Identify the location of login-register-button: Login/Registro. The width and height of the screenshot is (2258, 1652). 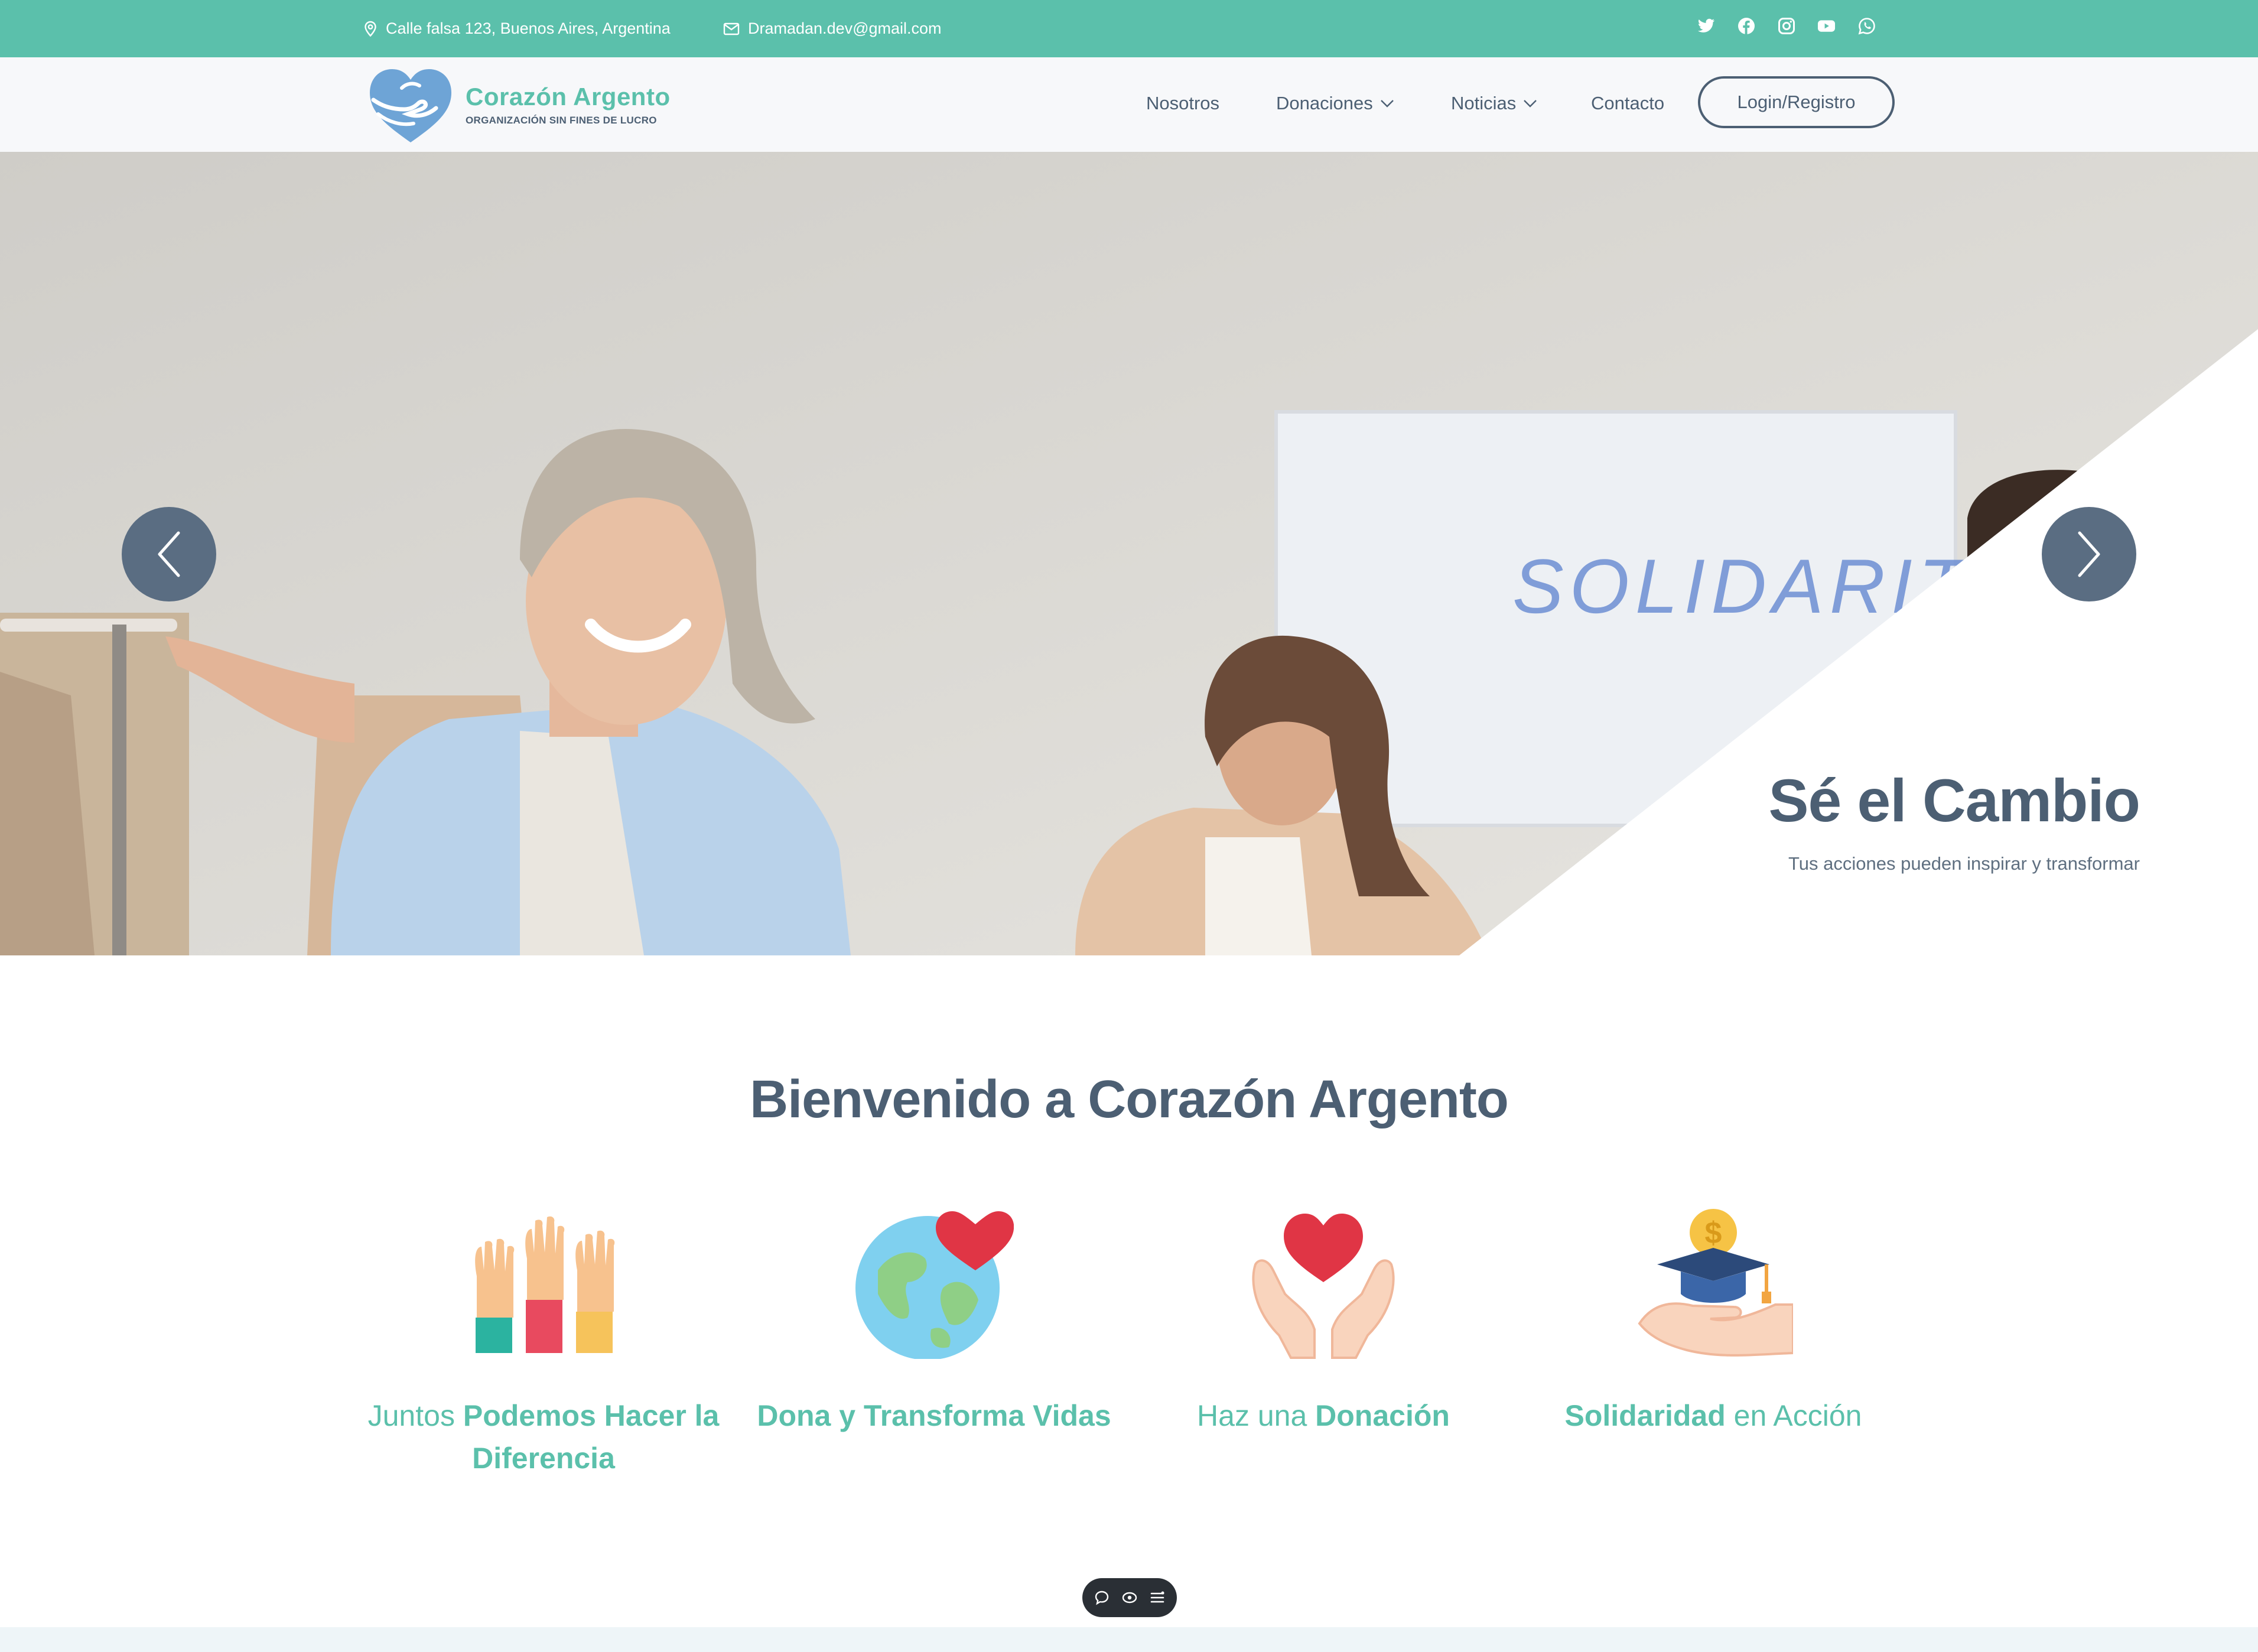
(1796, 102).